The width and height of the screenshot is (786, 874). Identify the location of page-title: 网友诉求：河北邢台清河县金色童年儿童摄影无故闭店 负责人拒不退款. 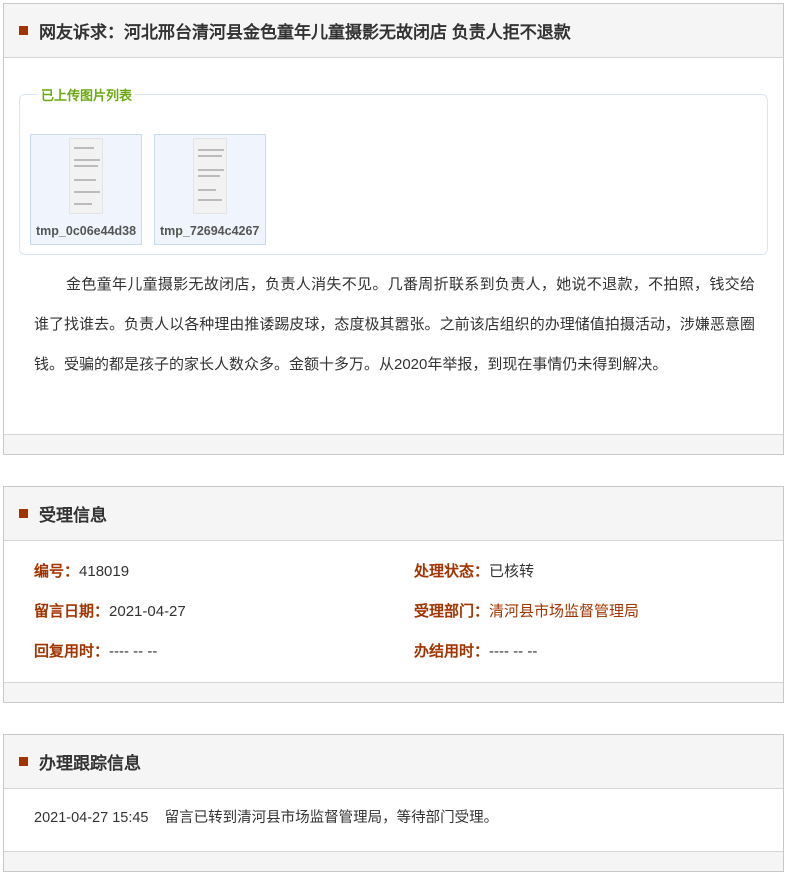
(305, 32).